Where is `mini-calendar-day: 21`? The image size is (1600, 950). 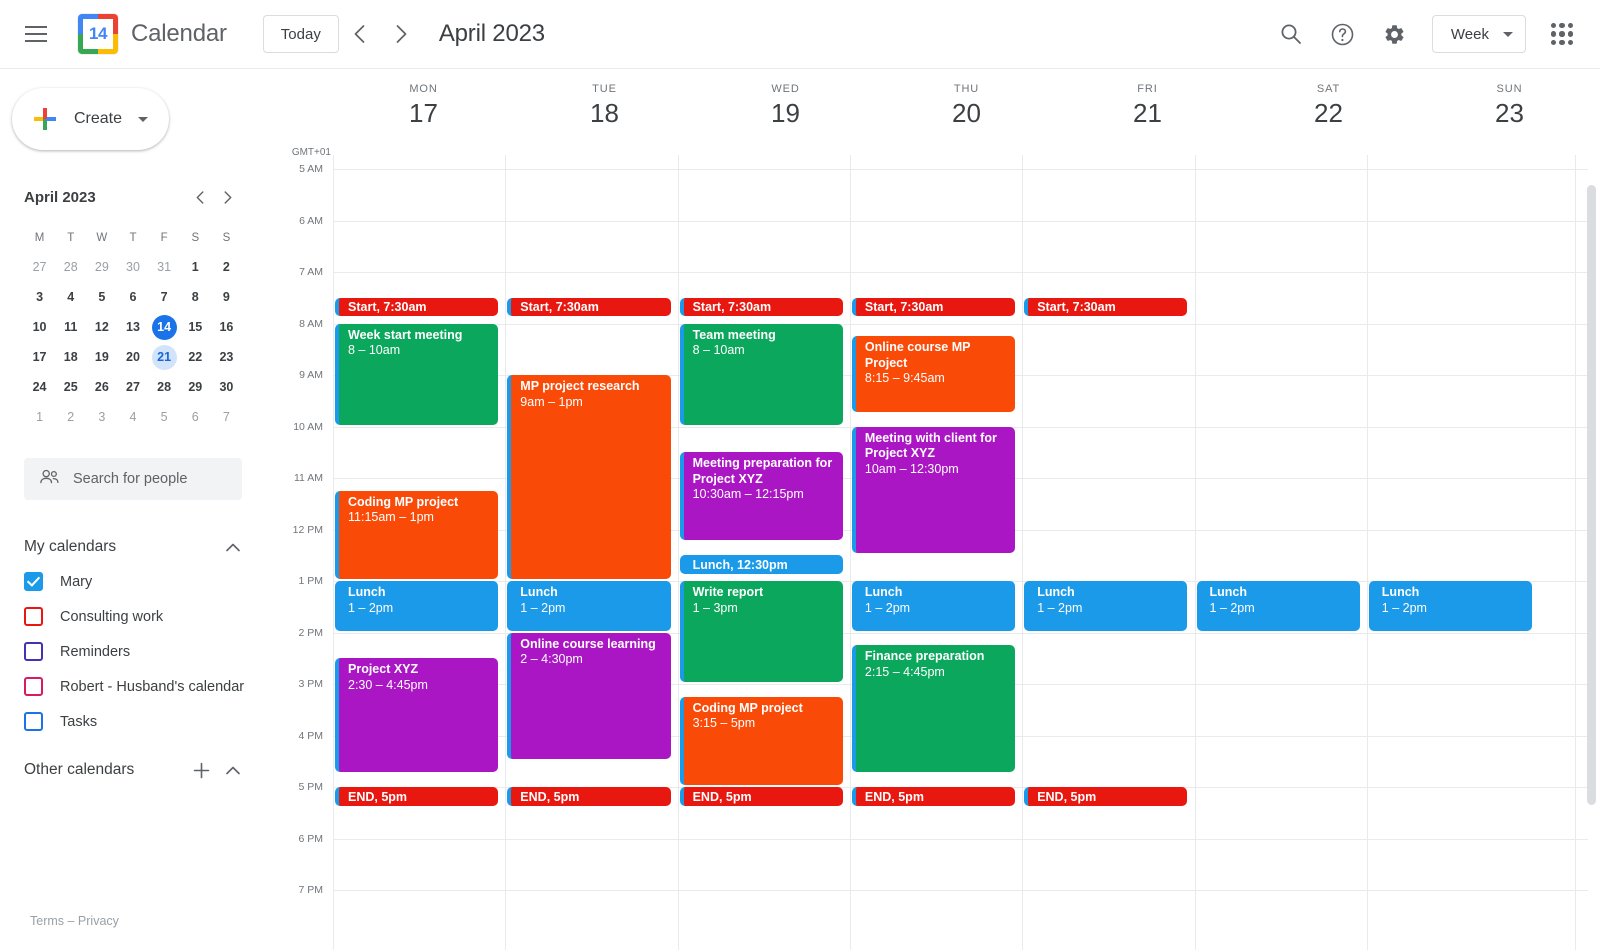 mini-calendar-day: 21 is located at coordinates (164, 357).